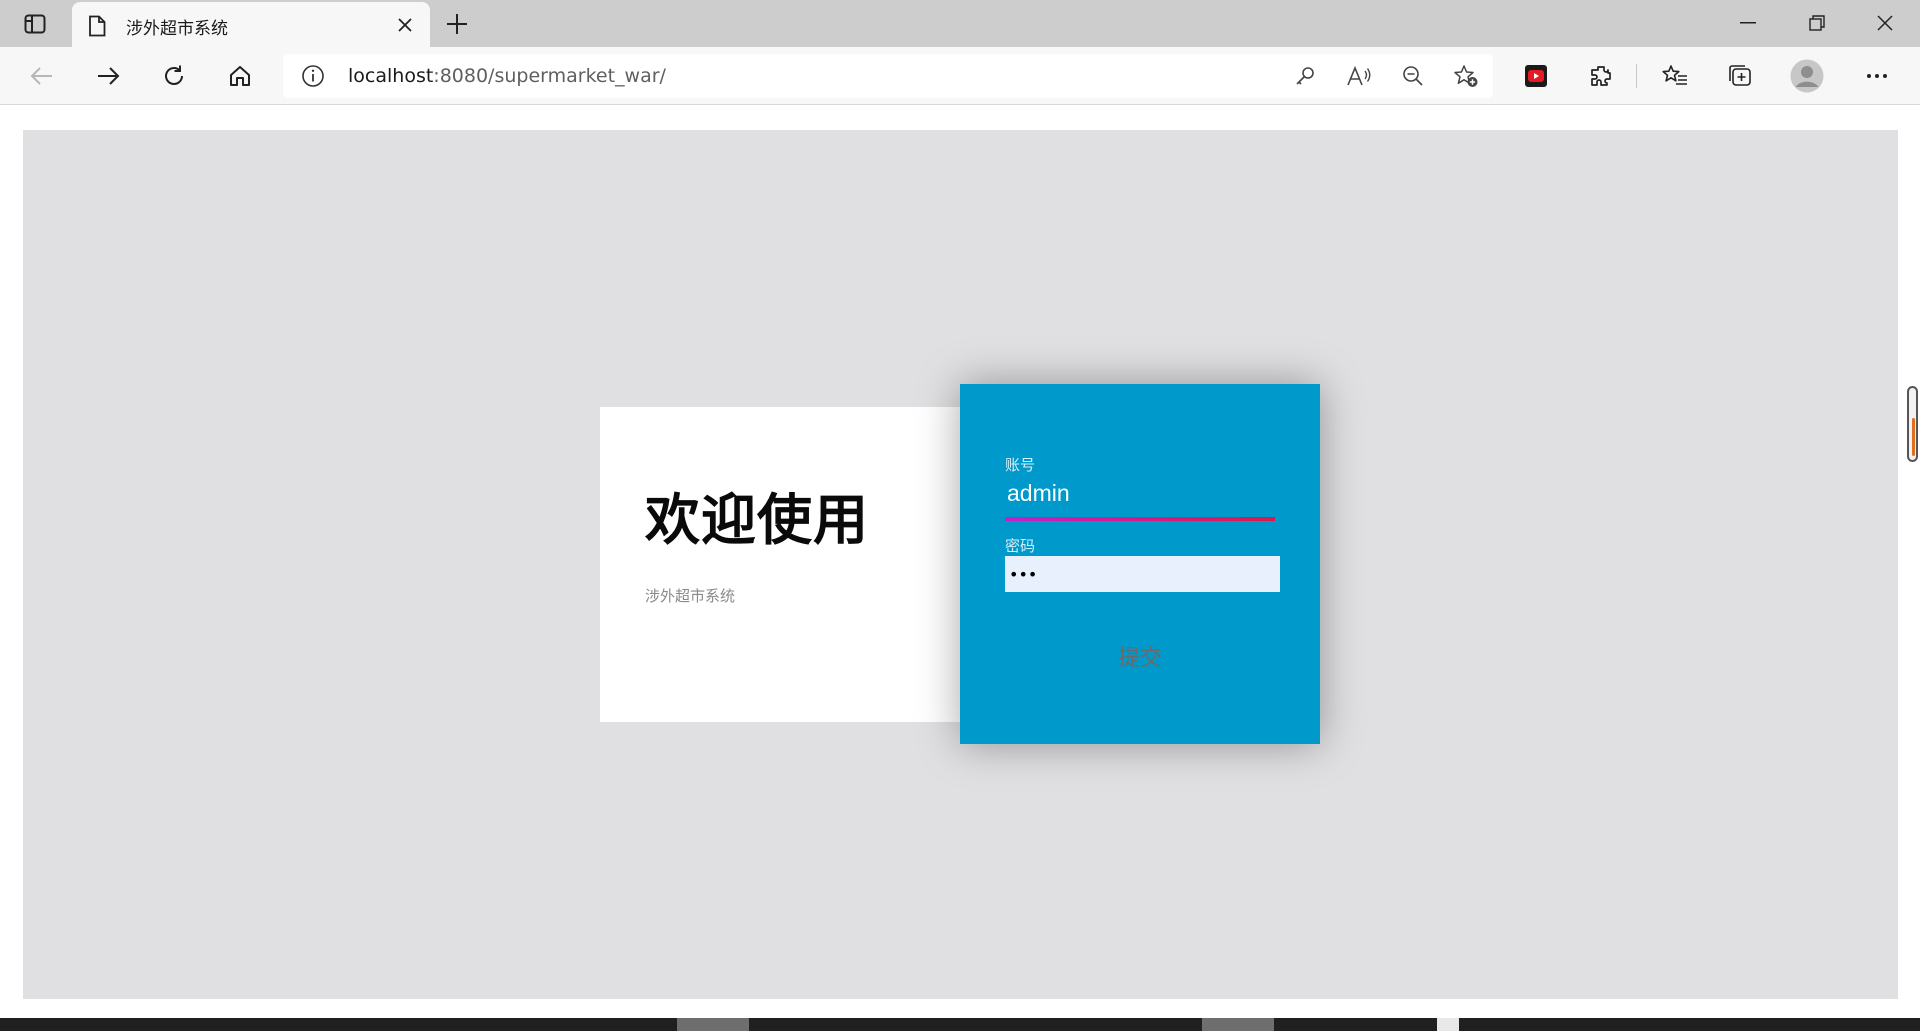 The height and width of the screenshot is (1031, 1920). Describe the element at coordinates (1020, 465) in the screenshot. I see `account-label: 账号` at that location.